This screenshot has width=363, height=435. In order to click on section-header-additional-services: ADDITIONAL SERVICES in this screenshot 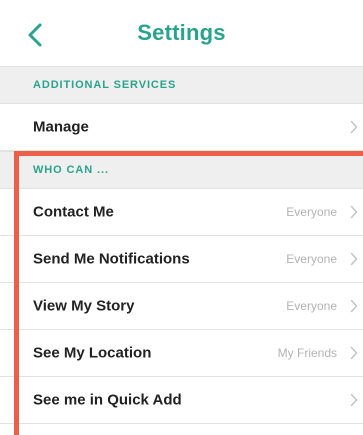, I will do `click(181, 85)`.